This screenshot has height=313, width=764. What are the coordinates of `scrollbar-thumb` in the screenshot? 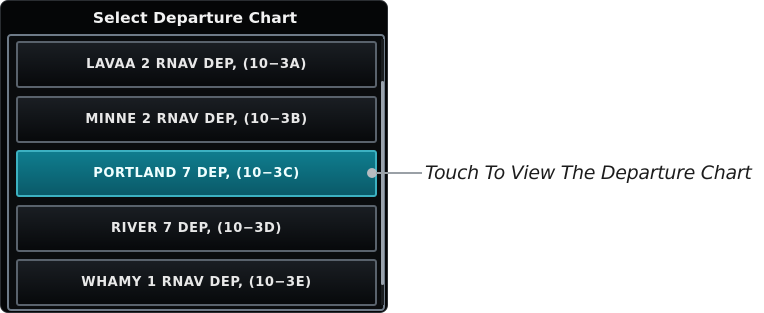 It's located at (382, 183).